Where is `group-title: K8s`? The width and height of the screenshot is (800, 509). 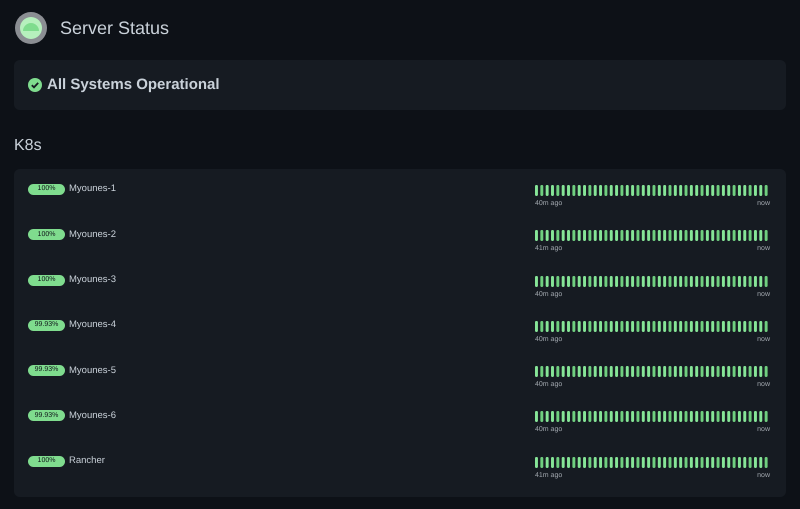
group-title: K8s is located at coordinates (28, 146).